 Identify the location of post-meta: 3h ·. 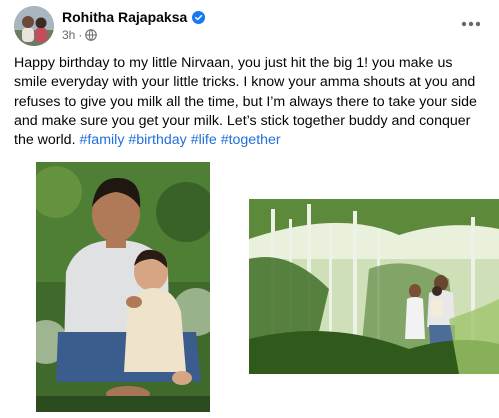
(80, 35).